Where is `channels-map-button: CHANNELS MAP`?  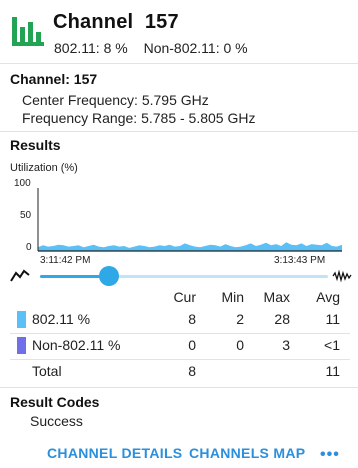 channels-map-button: CHANNELS MAP is located at coordinates (247, 453).